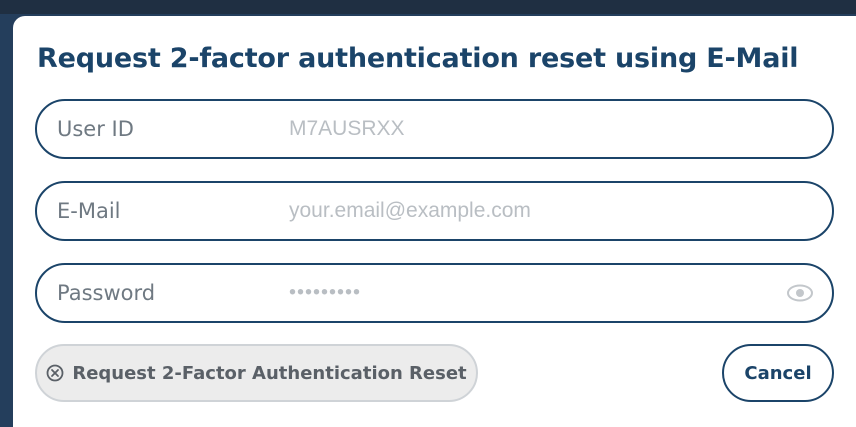 The image size is (856, 427). I want to click on request-2fa-reset-button: Request 2-Factor Authentication Reset, so click(256, 373).